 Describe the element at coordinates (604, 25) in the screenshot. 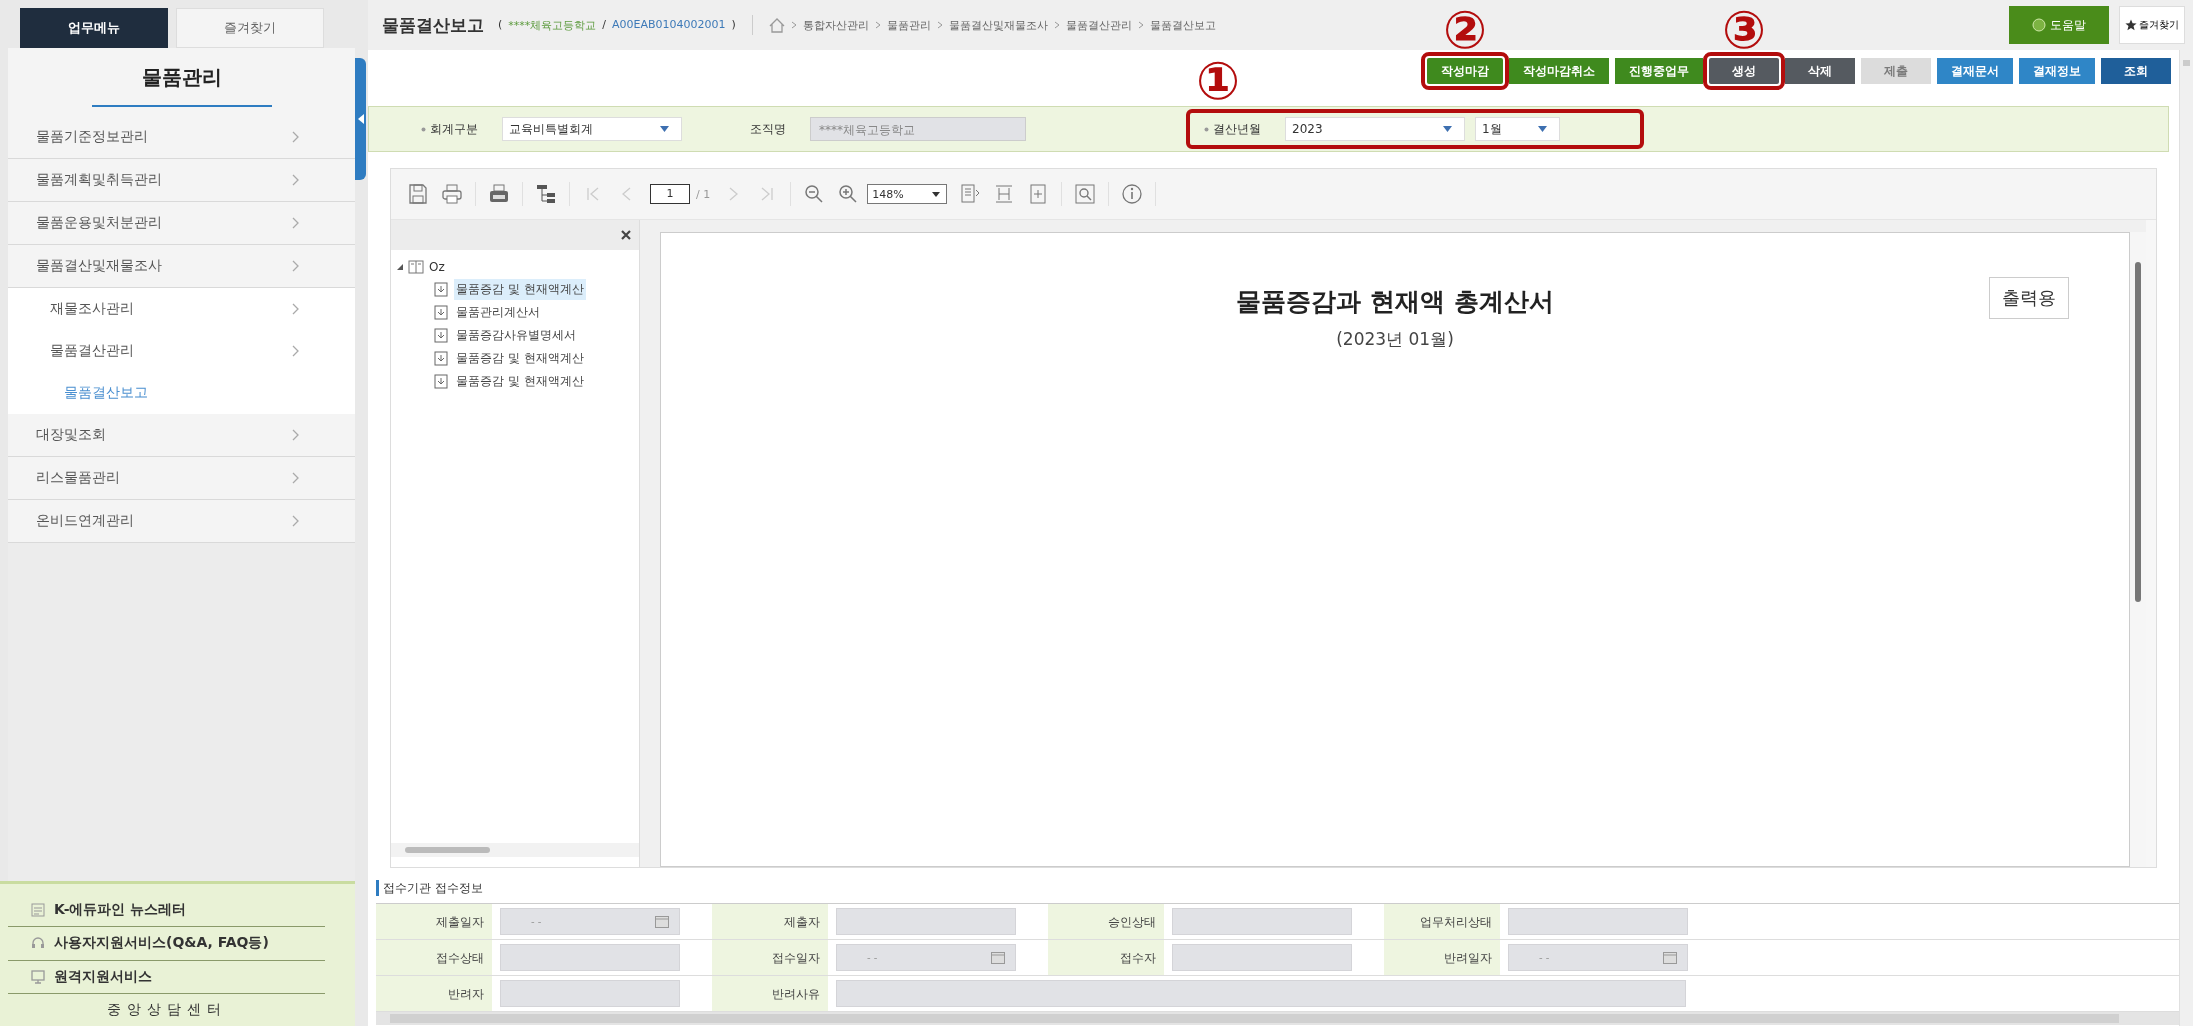

I see `punctuation-text: /` at that location.